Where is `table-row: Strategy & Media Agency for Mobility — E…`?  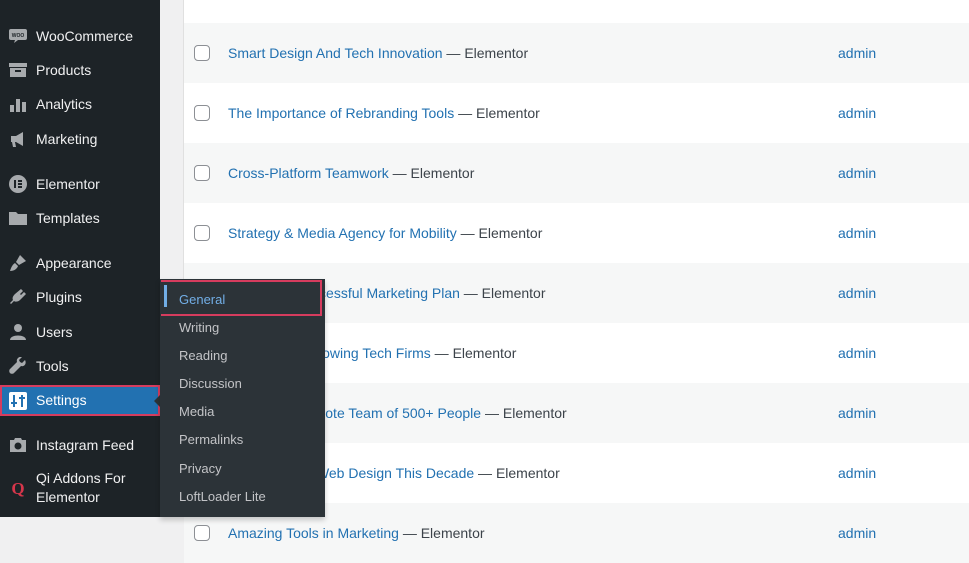 table-row: Strategy & Media Agency for Mobility — E… is located at coordinates (576, 233).